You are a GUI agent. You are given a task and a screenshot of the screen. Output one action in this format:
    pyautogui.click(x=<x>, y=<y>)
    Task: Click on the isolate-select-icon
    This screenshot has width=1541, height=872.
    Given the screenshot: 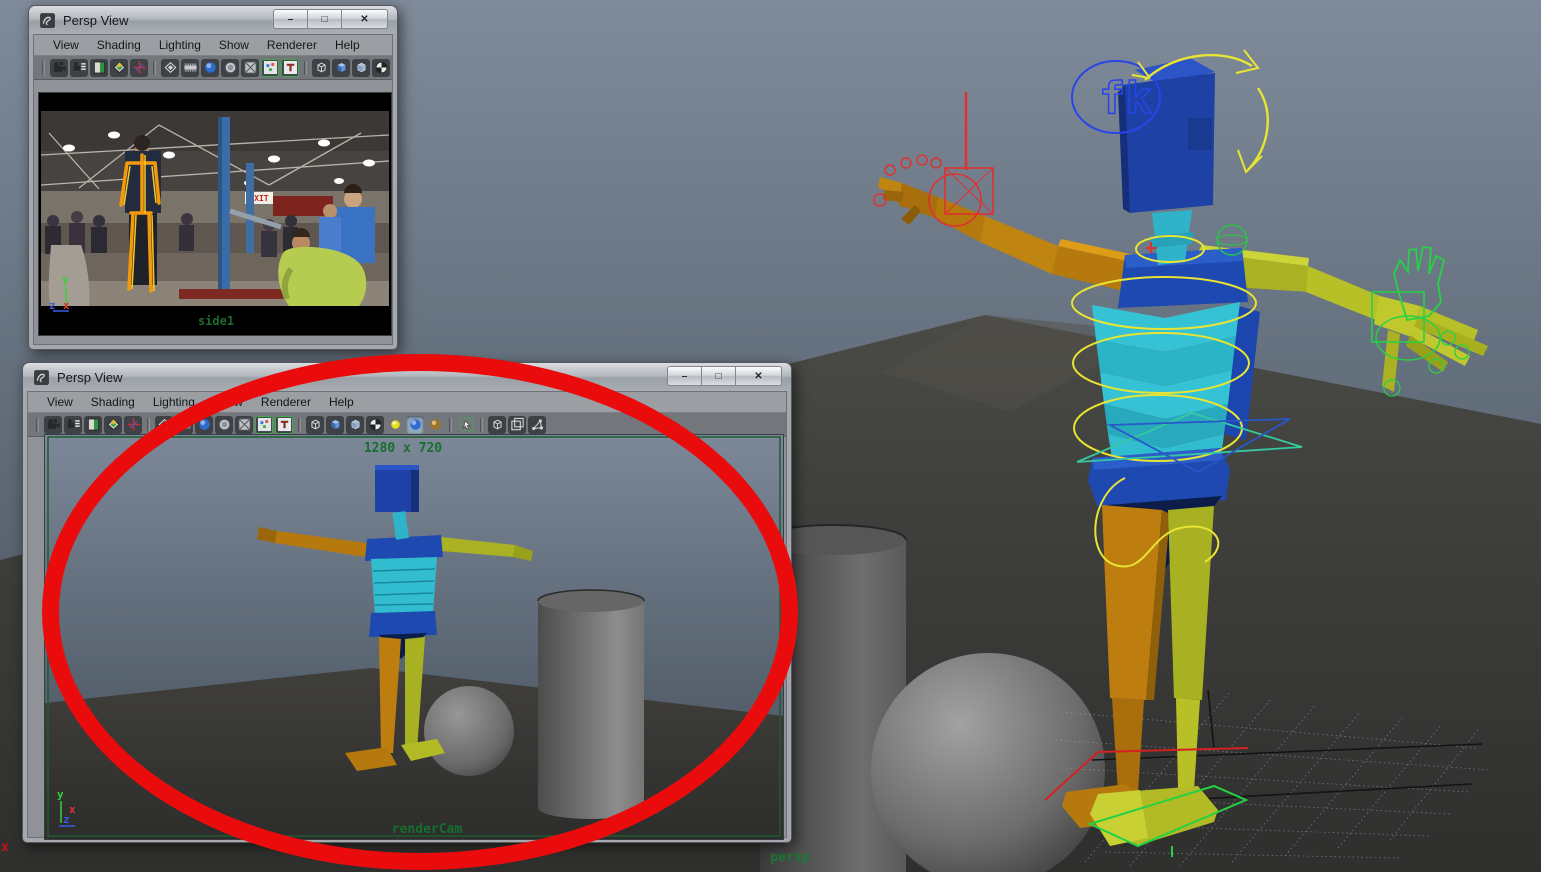 What is the action you would take?
    pyautogui.click(x=466, y=425)
    